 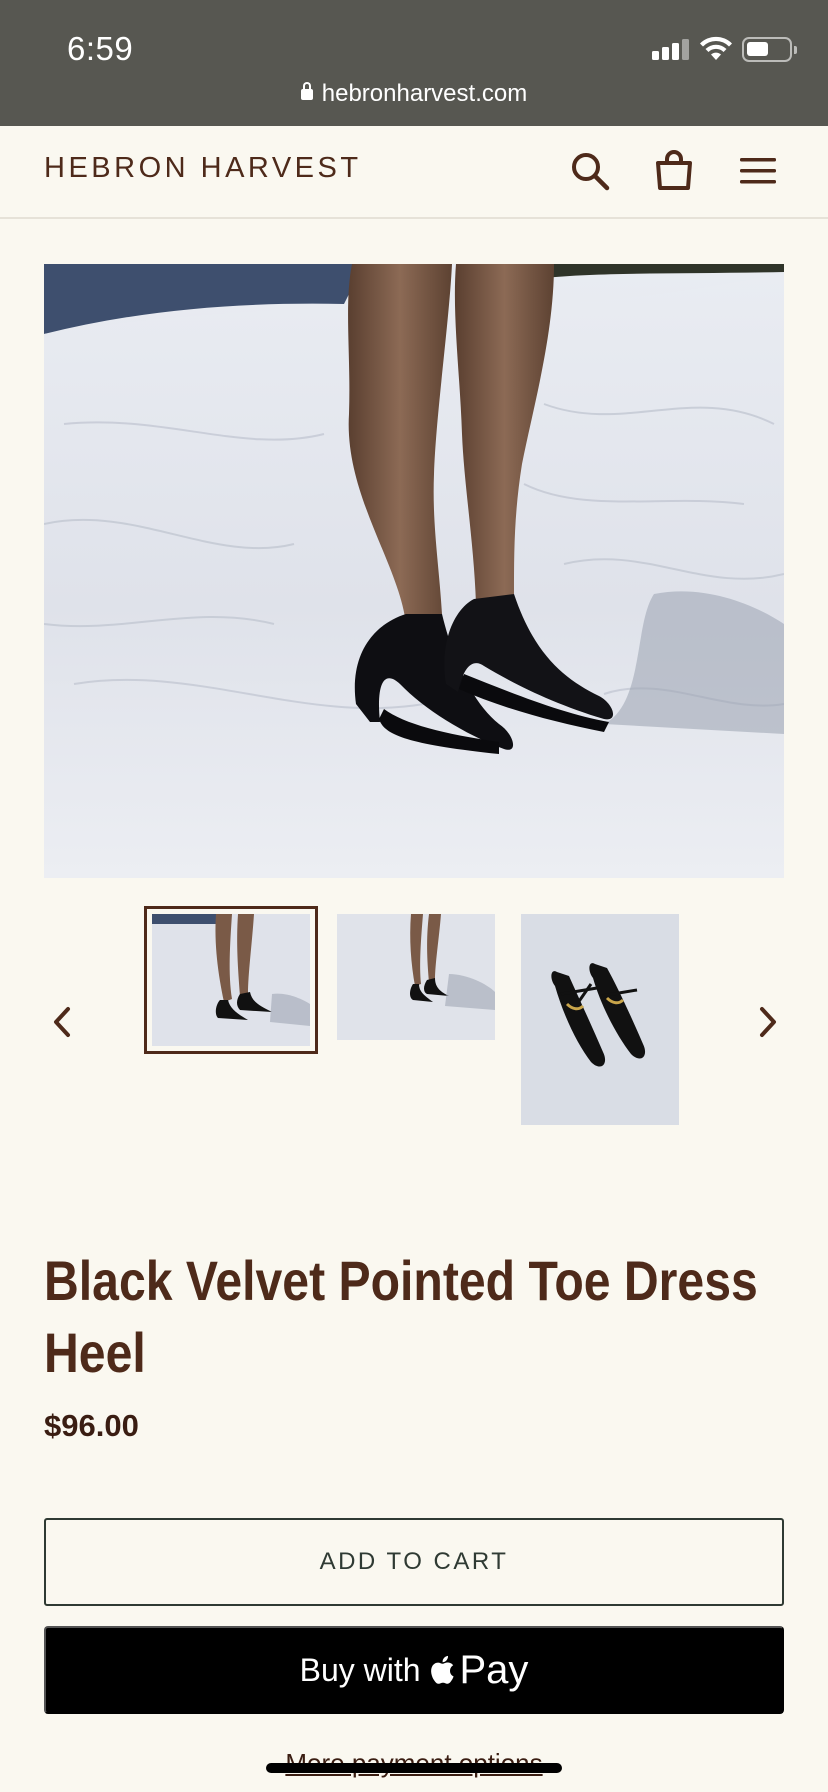 I want to click on gallery-prev-button, so click(x=62, y=1022).